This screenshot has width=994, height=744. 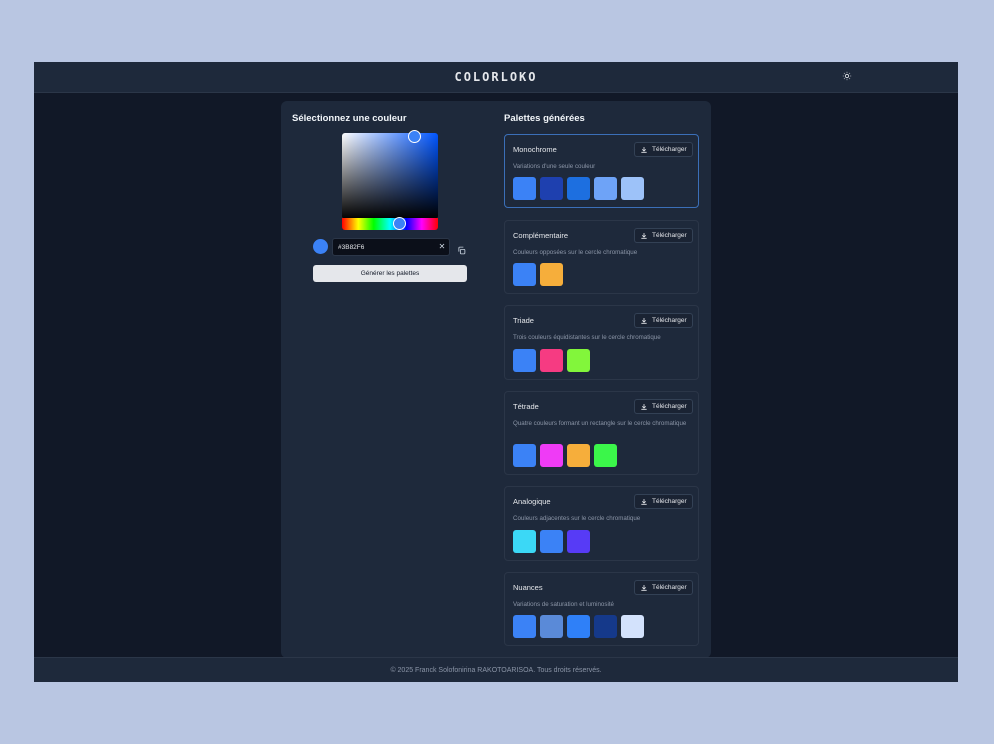 What do you see at coordinates (390, 176) in the screenshot?
I see `saturation-value-area` at bounding box center [390, 176].